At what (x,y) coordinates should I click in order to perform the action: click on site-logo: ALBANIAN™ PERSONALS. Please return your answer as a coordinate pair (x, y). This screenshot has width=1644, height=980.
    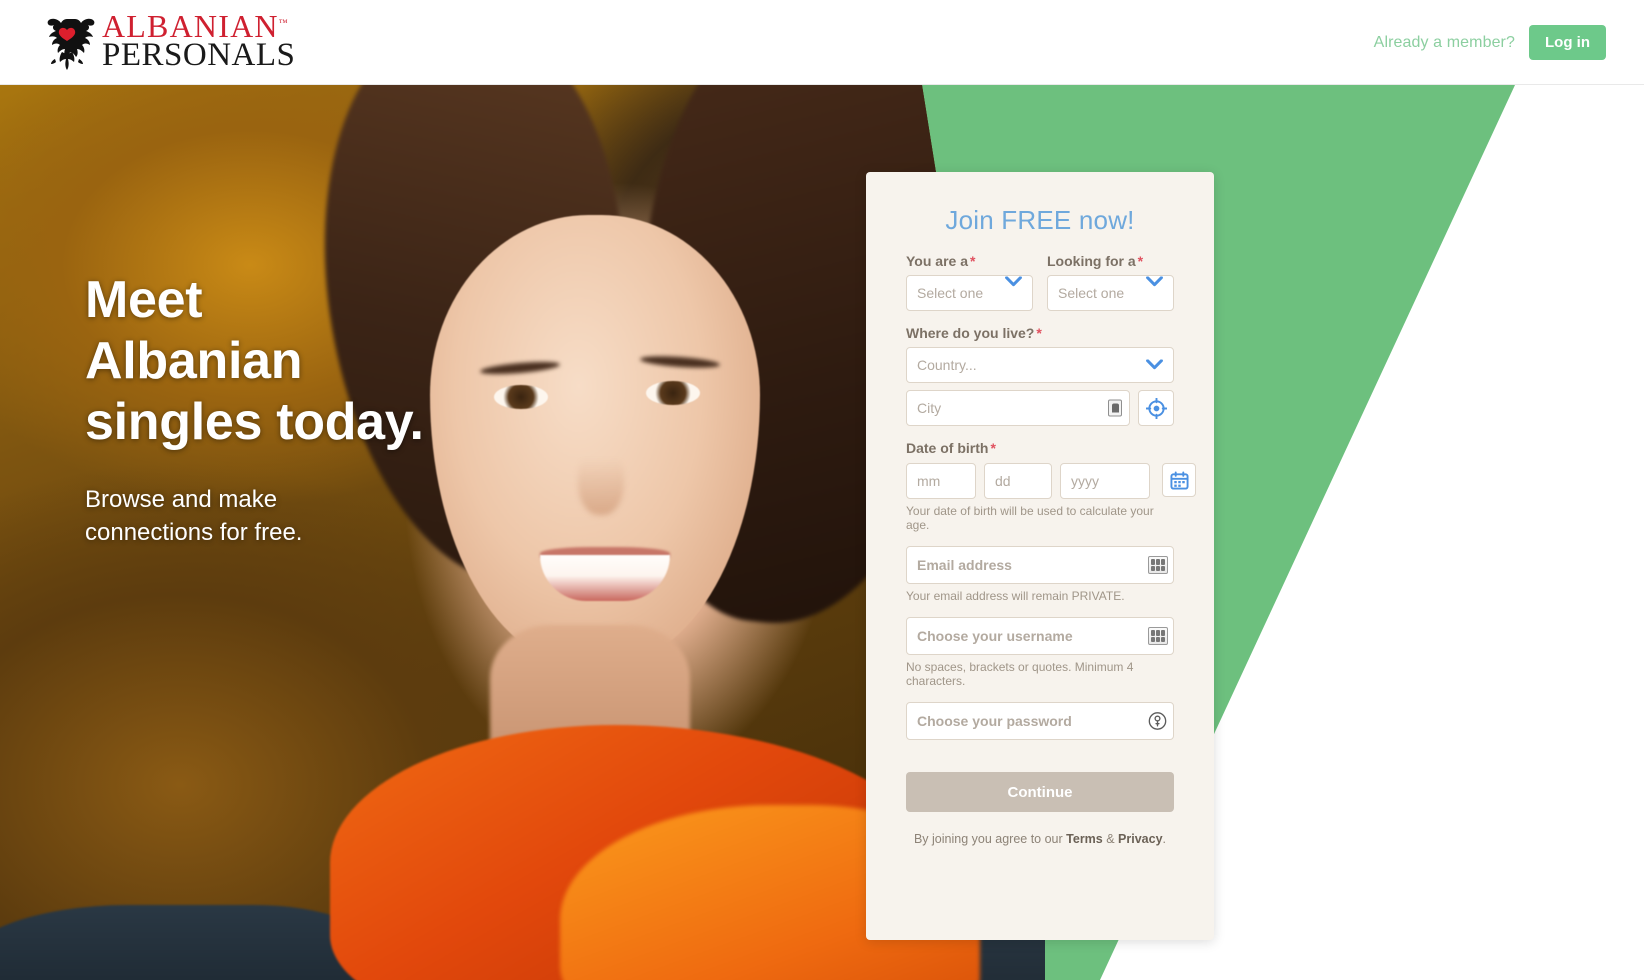
    Looking at the image, I should click on (166, 41).